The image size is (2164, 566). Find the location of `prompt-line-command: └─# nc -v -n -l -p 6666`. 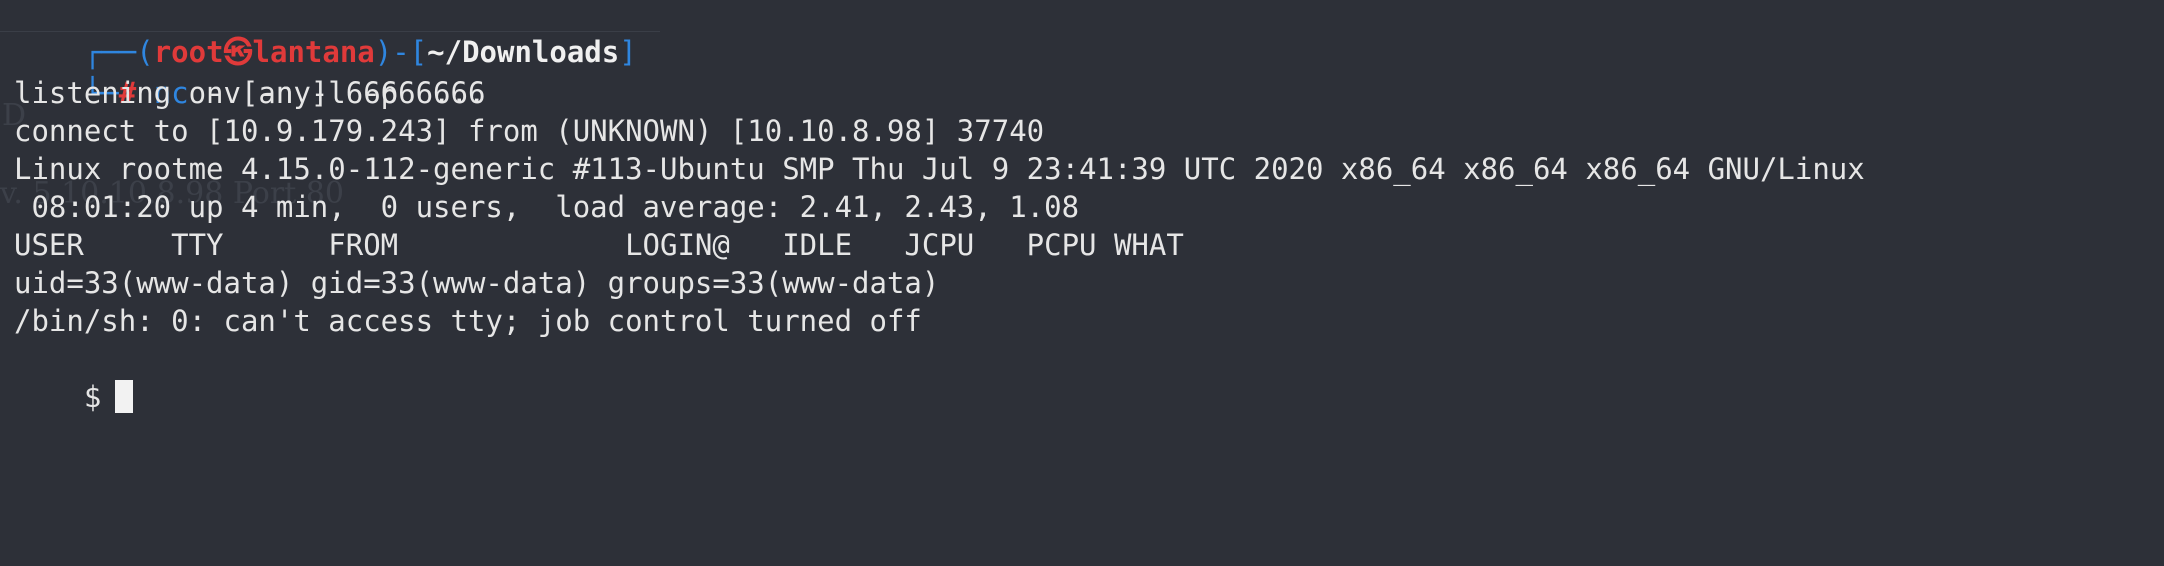

prompt-line-command: └─# nc -v -n -l -p 6666 is located at coordinates (250, 73).